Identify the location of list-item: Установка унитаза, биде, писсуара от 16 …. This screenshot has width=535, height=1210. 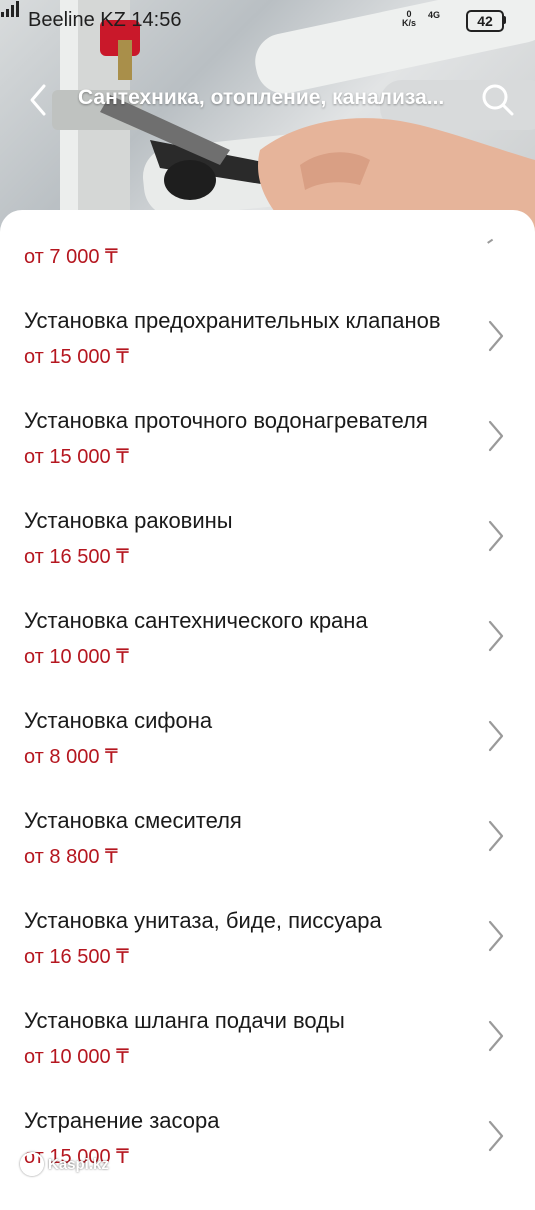
(267, 959).